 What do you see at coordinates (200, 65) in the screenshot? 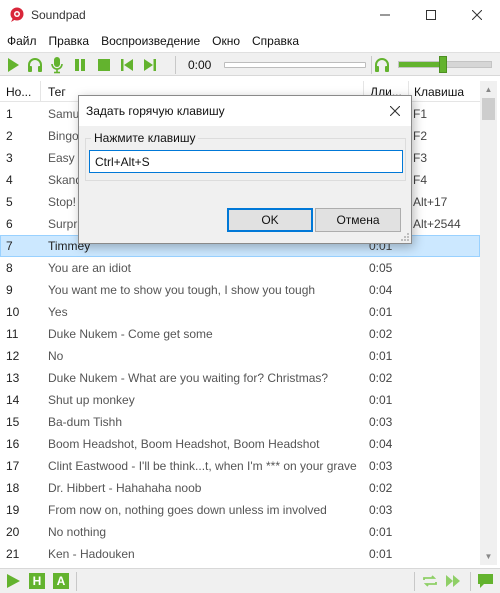
I see `playback-time: 0:00` at bounding box center [200, 65].